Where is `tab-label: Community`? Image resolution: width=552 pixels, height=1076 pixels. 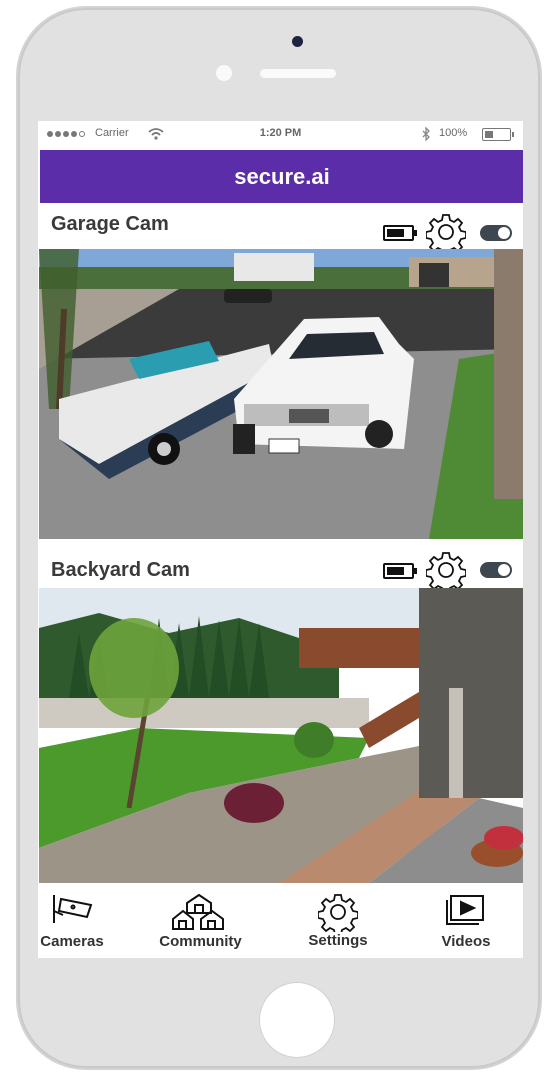
tab-label: Community is located at coordinates (200, 941).